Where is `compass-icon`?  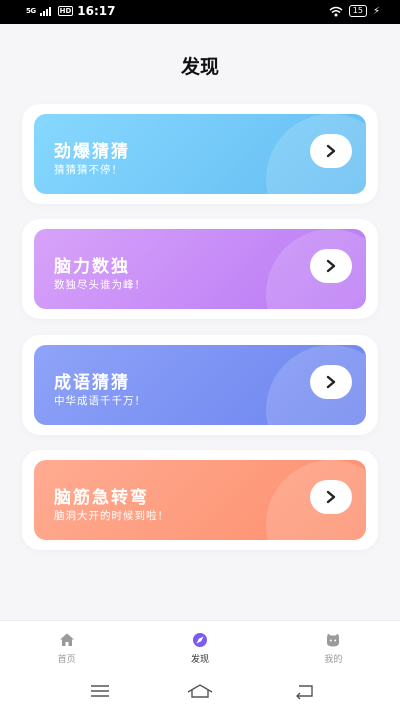 compass-icon is located at coordinates (199, 640).